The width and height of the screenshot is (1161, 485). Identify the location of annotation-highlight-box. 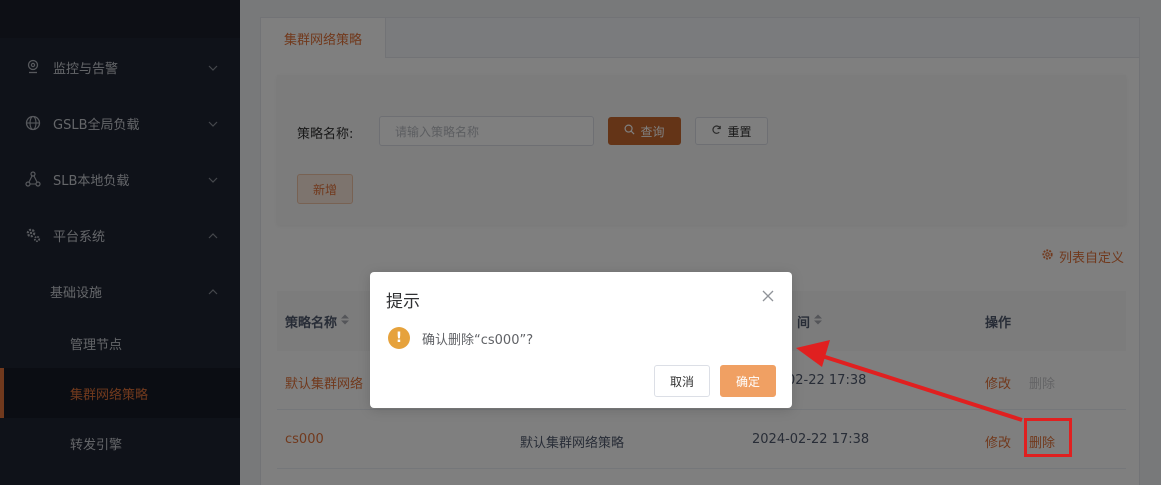
(1048, 437).